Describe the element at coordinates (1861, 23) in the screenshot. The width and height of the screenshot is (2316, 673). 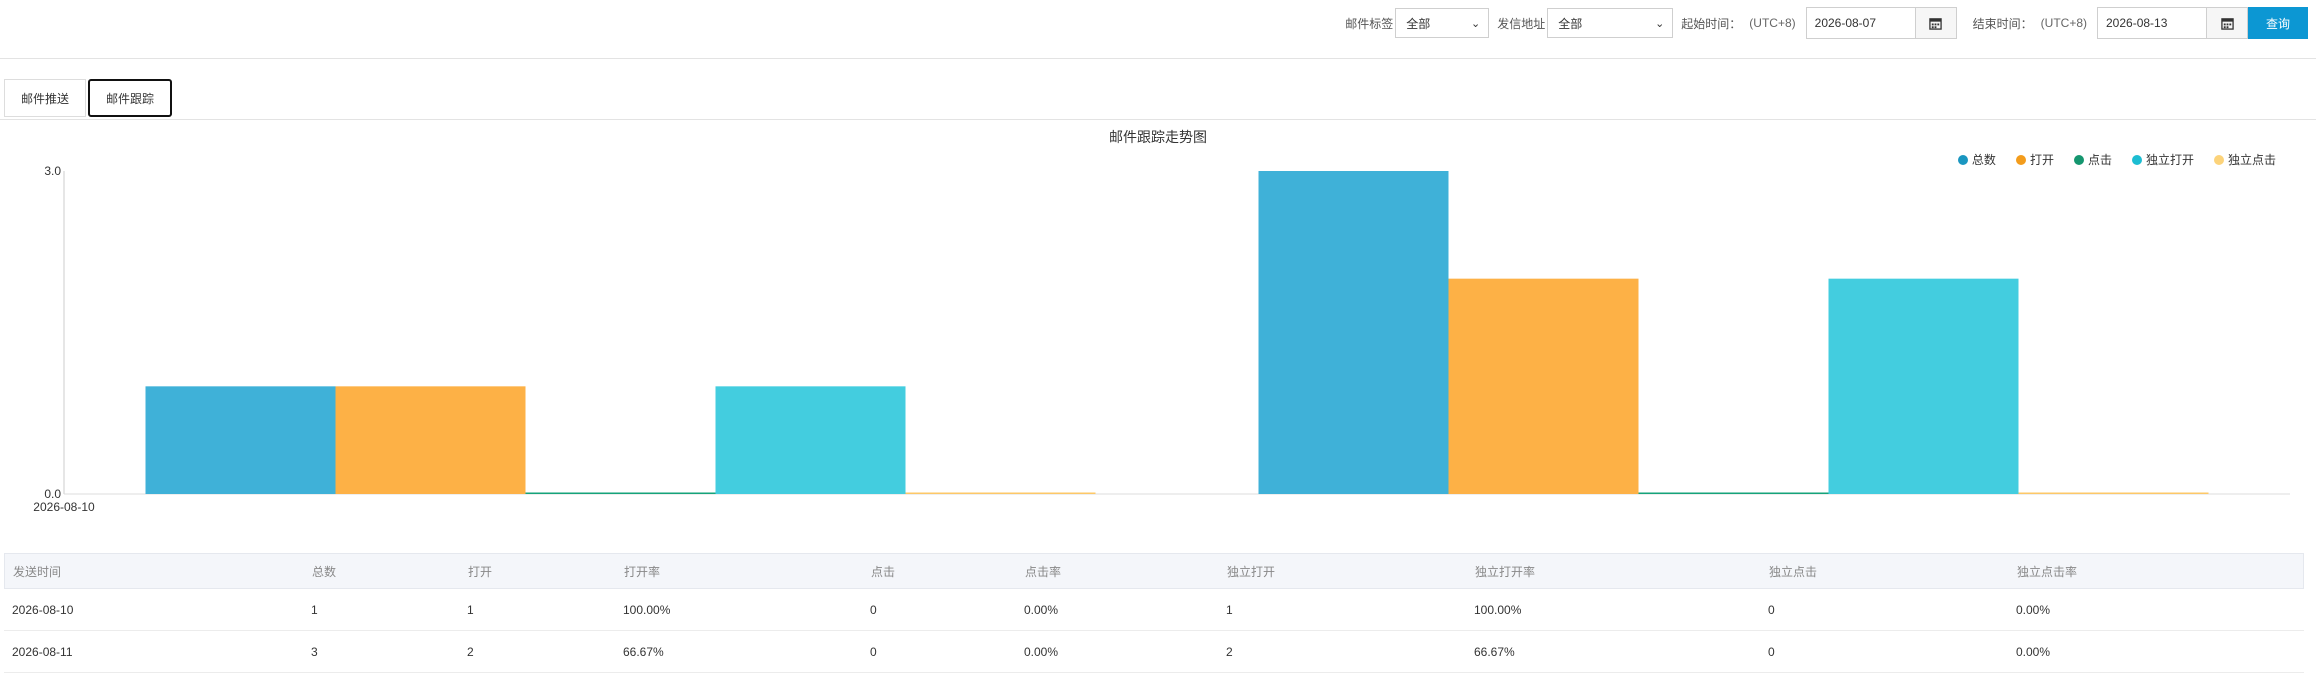
I see `start-date-input: 2026-08-07` at that location.